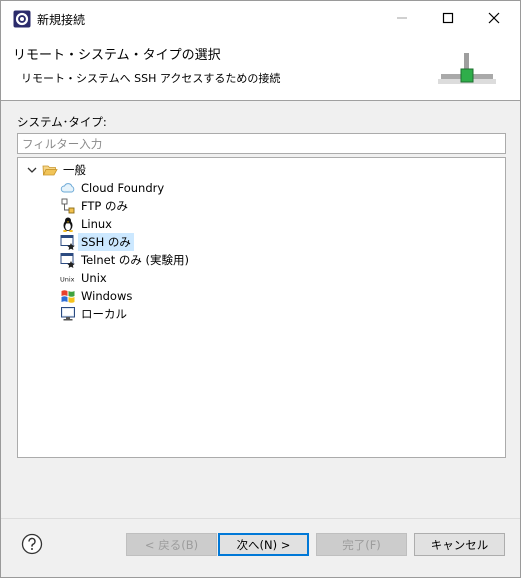  What do you see at coordinates (361, 544) in the screenshot?
I see `finish-button: 完了(F)` at bounding box center [361, 544].